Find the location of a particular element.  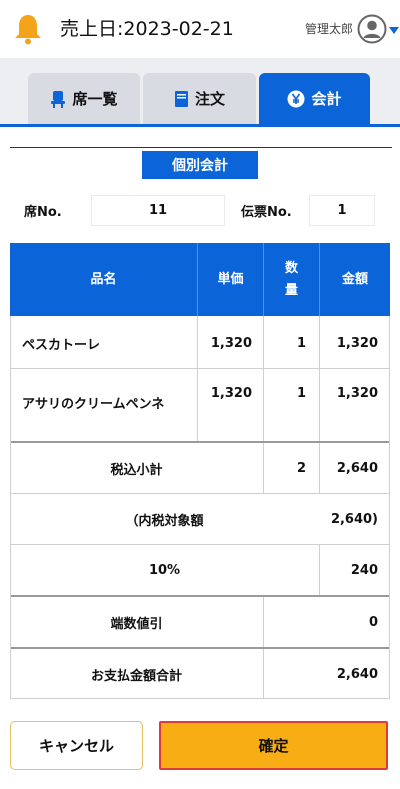

tax-amount: 240 is located at coordinates (364, 570).